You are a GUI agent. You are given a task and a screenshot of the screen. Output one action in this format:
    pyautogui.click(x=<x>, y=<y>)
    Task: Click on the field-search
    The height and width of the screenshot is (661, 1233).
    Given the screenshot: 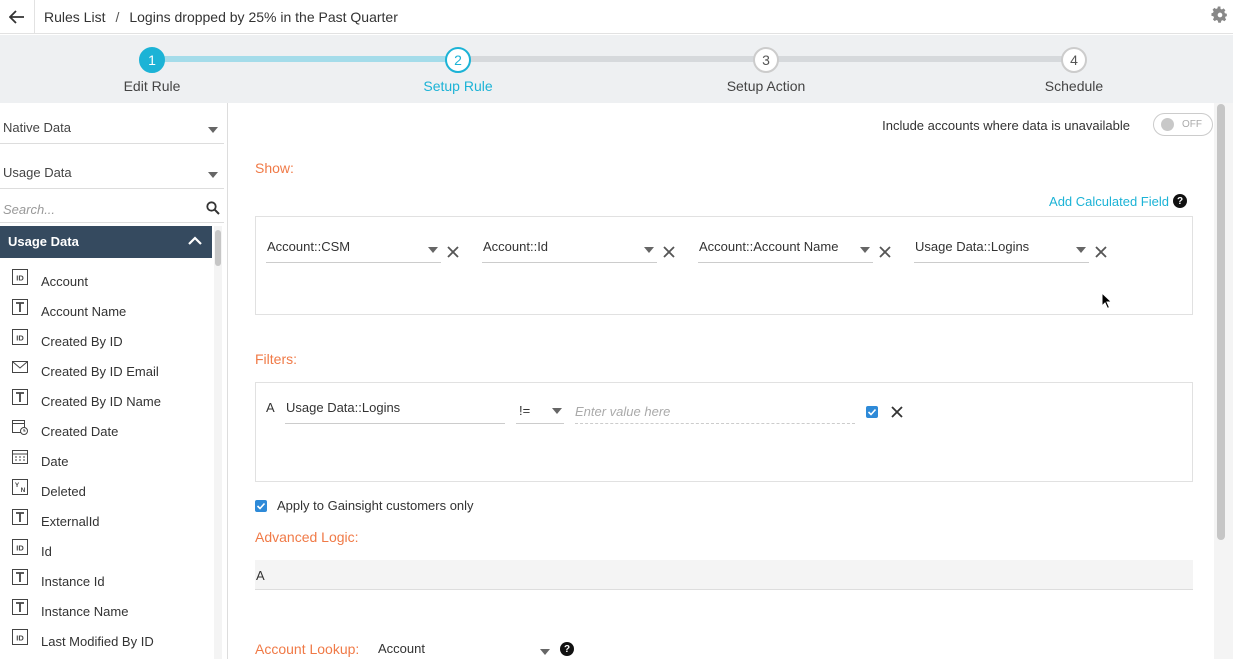 What is the action you would take?
    pyautogui.click(x=112, y=211)
    